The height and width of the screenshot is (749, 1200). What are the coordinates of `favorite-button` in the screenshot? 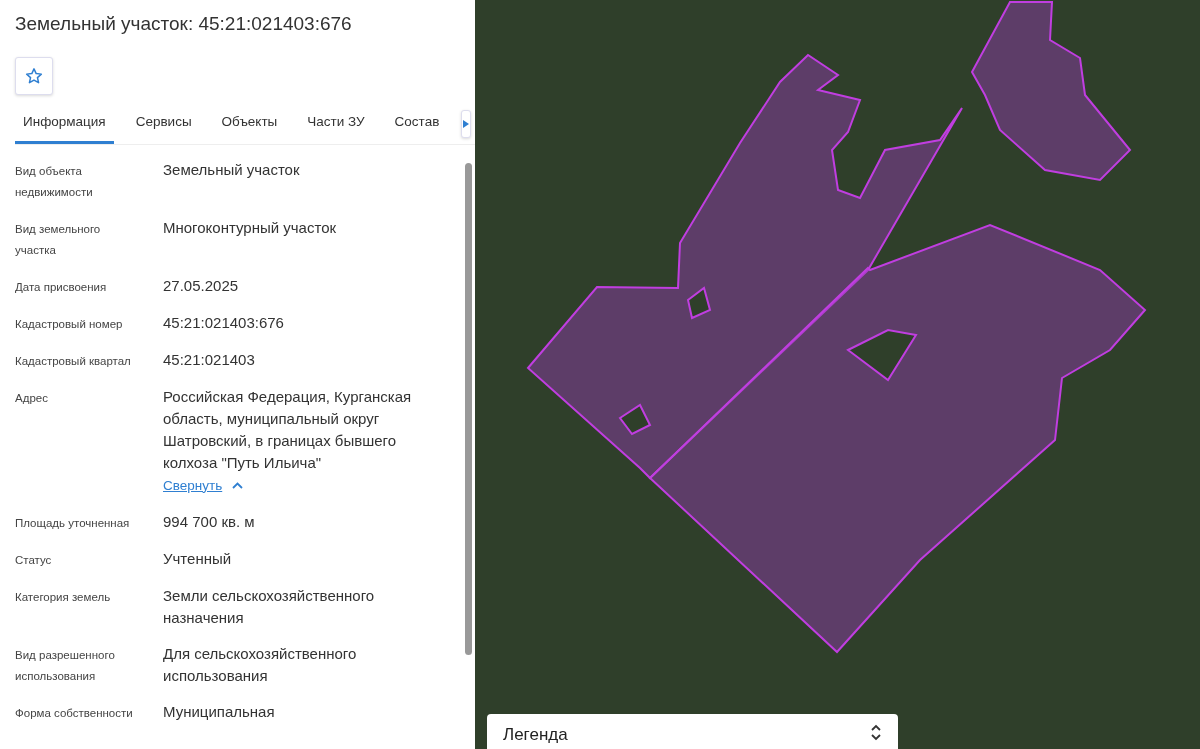 It's located at (34, 75).